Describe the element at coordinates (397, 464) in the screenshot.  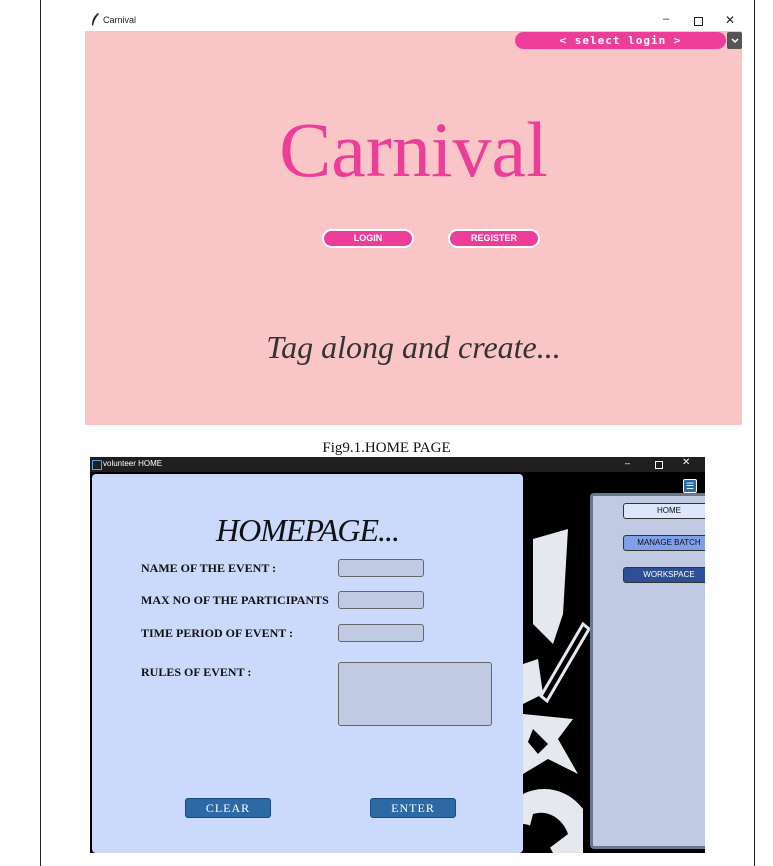
I see `volunteer-titlebar: volunteer HOME – ✕` at that location.